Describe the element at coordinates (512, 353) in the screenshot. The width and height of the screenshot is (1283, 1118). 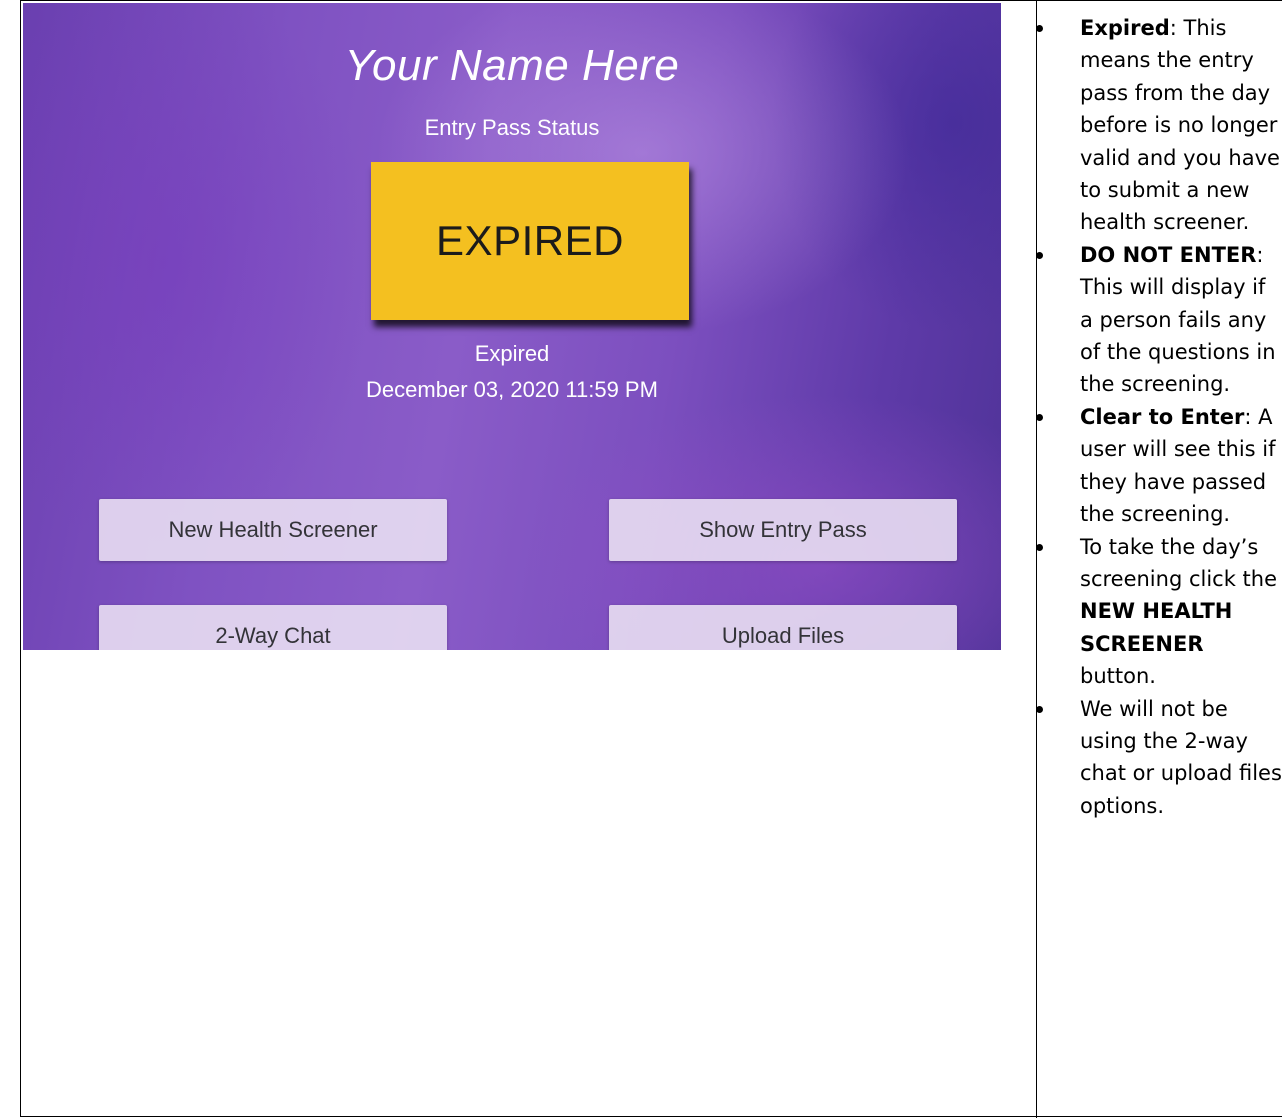
I see `status-text: Expired` at that location.